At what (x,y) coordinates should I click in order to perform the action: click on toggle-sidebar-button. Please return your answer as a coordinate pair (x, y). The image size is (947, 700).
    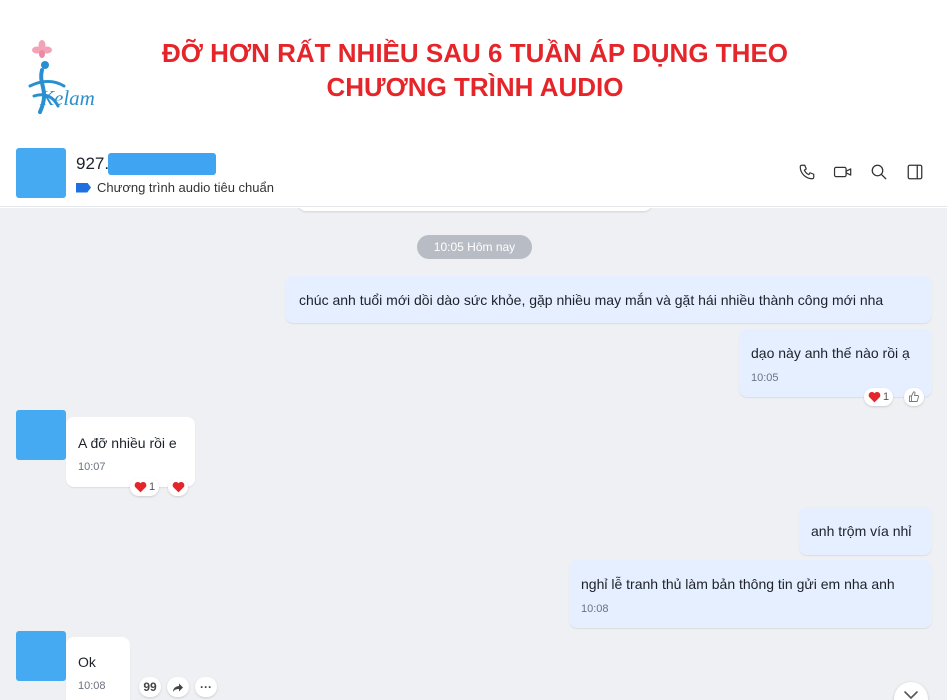
    Looking at the image, I should click on (915, 172).